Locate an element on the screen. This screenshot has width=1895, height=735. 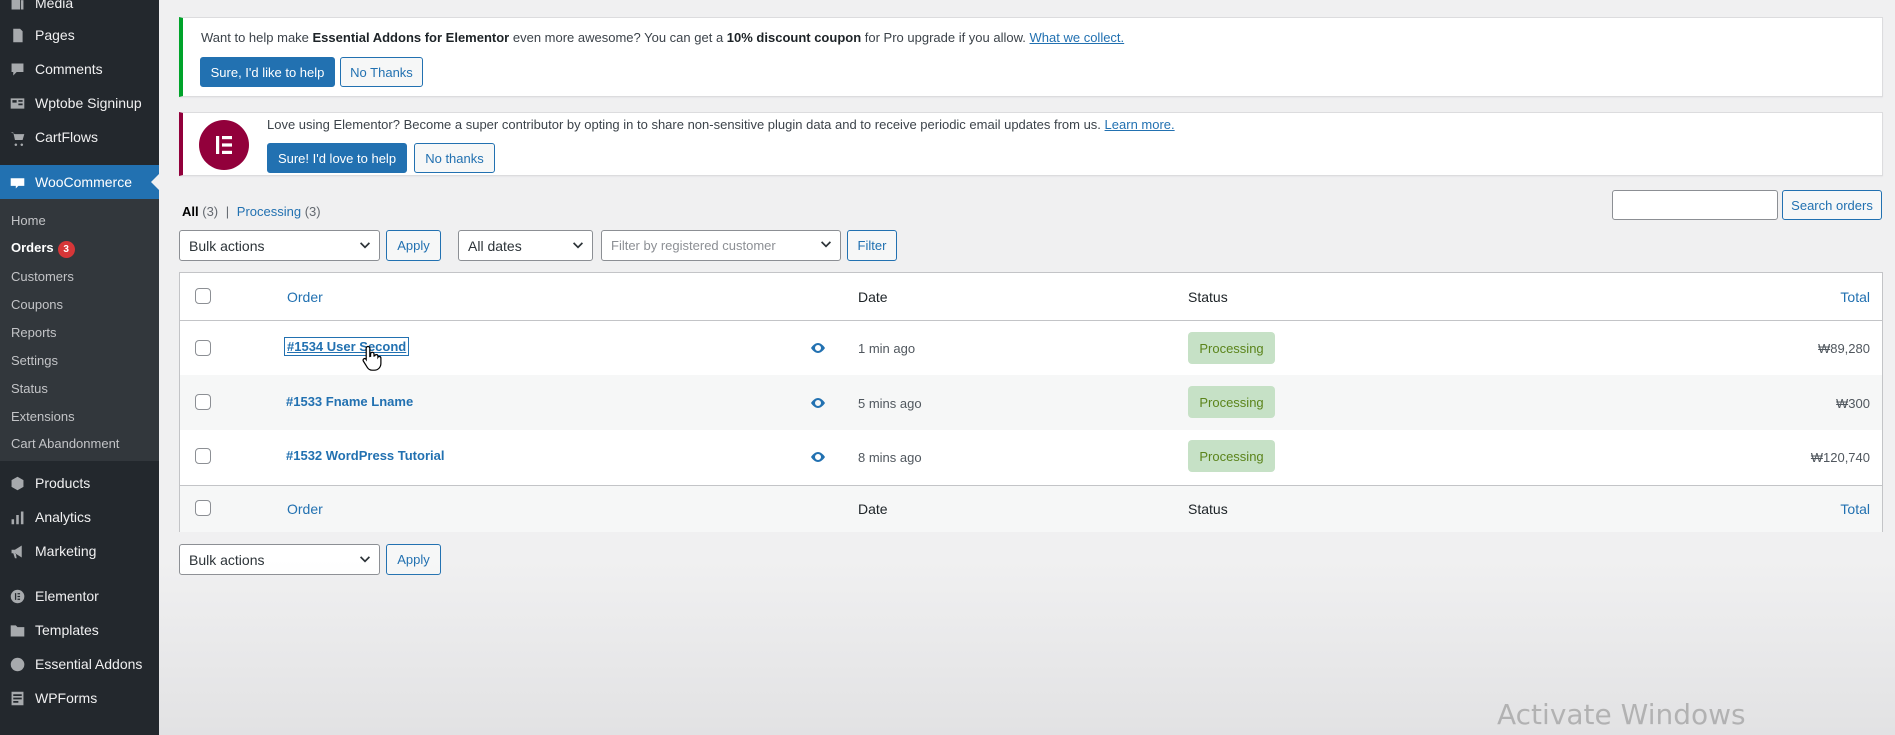
menu-media: Media is located at coordinates (79, 8).